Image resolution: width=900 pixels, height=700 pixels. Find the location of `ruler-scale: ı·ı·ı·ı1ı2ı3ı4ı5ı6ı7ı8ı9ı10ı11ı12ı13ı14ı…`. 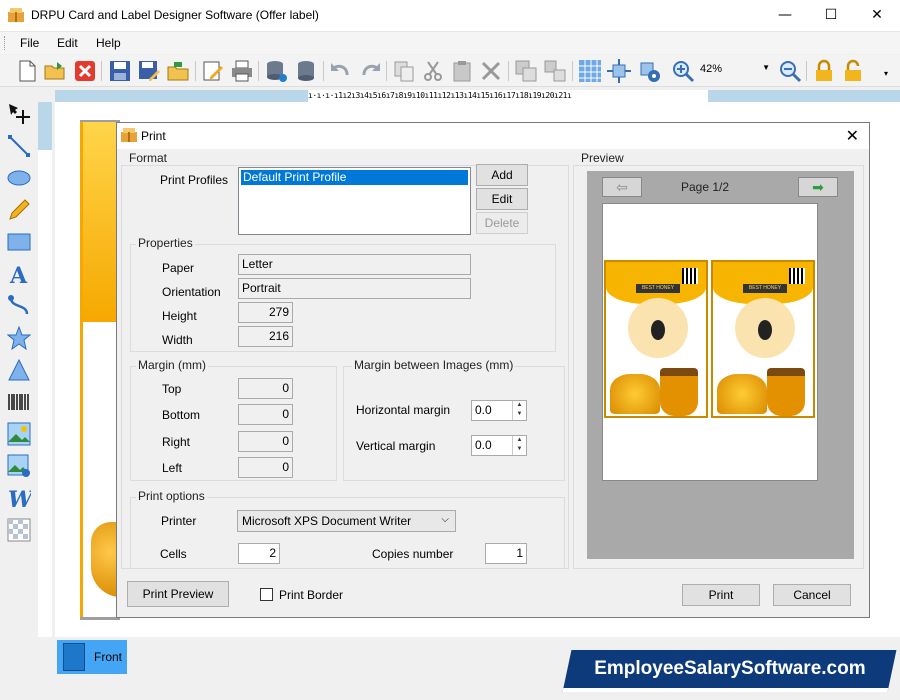

ruler-scale: ı·ı·ı·ı1ı2ı3ı4ı5ı6ı7ı8ı9ı10ı11ı12ı13ı14ı… is located at coordinates (508, 96).